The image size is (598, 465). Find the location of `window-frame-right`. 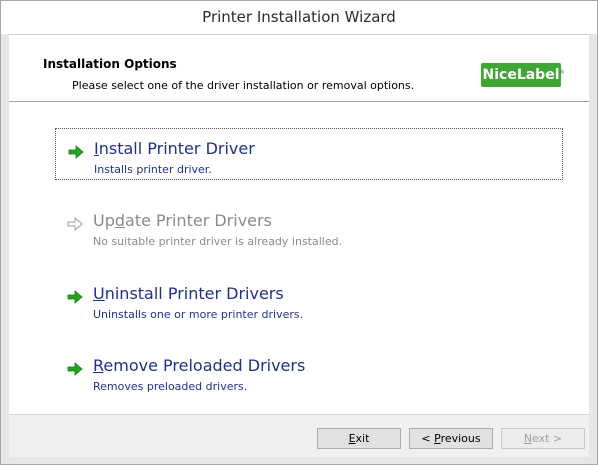

window-frame-right is located at coordinates (593, 245).